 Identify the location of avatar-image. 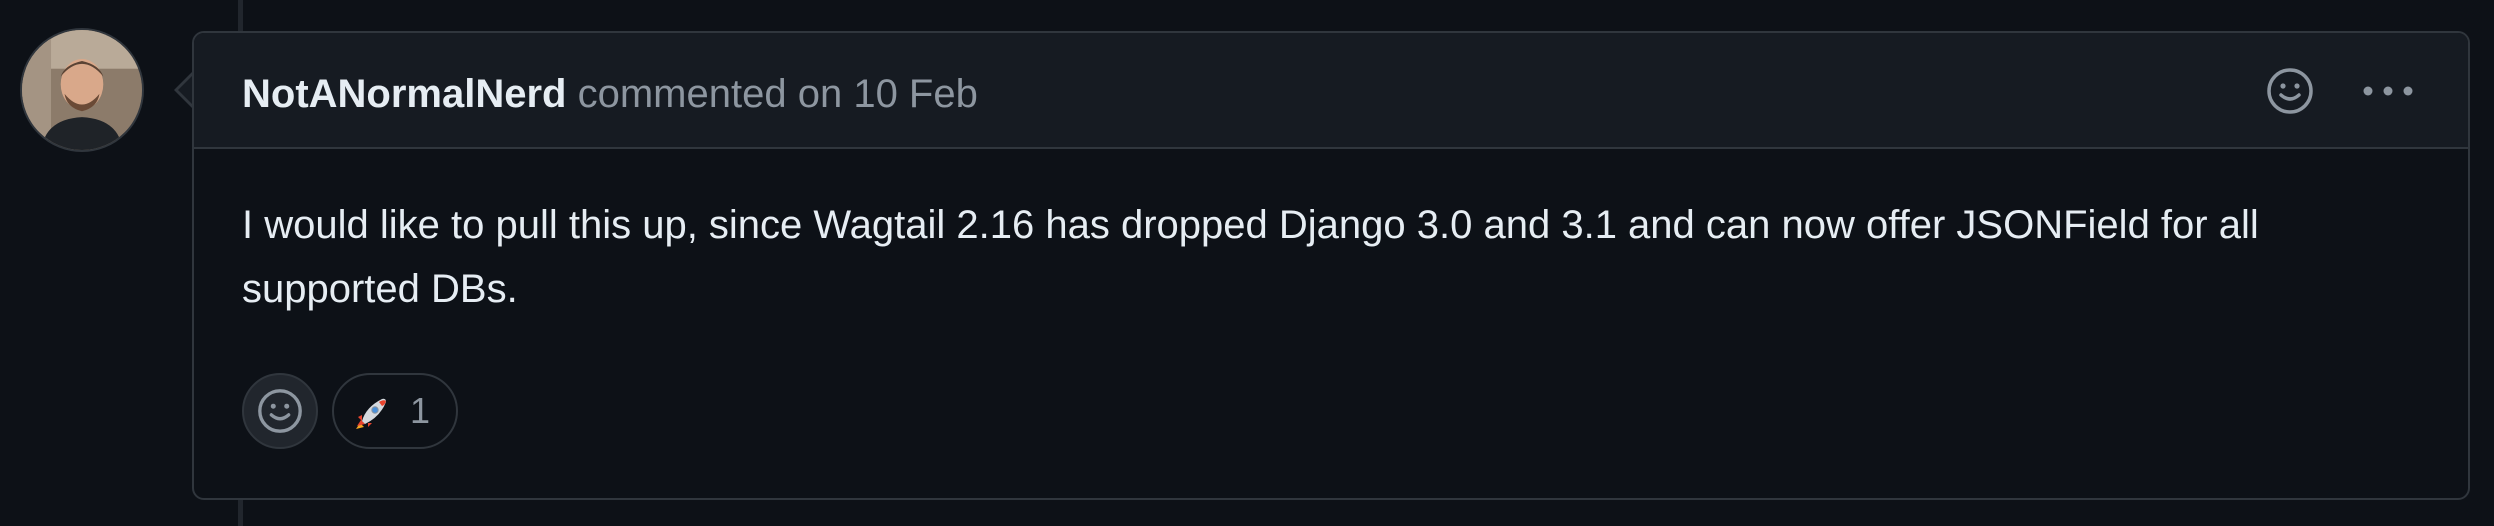
(82, 90).